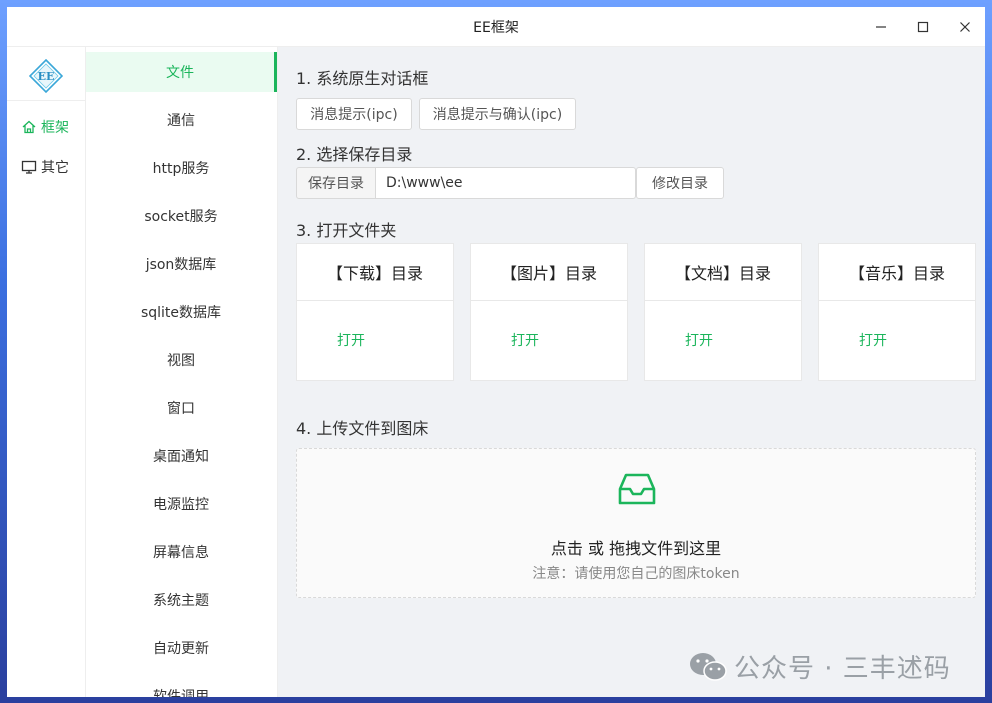  What do you see at coordinates (897, 312) in the screenshot?
I see `folder-card-music: 【音乐】目录 打开` at bounding box center [897, 312].